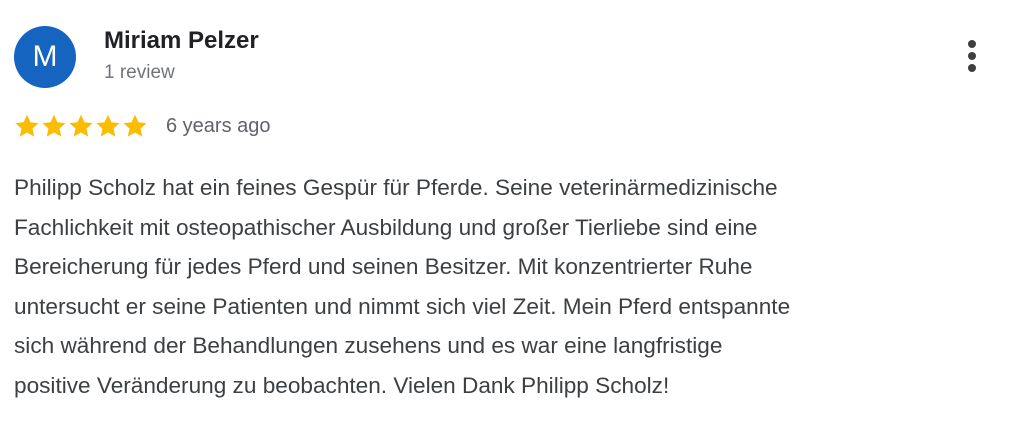 The width and height of the screenshot is (1014, 424). I want to click on avatar: M, so click(45, 57).